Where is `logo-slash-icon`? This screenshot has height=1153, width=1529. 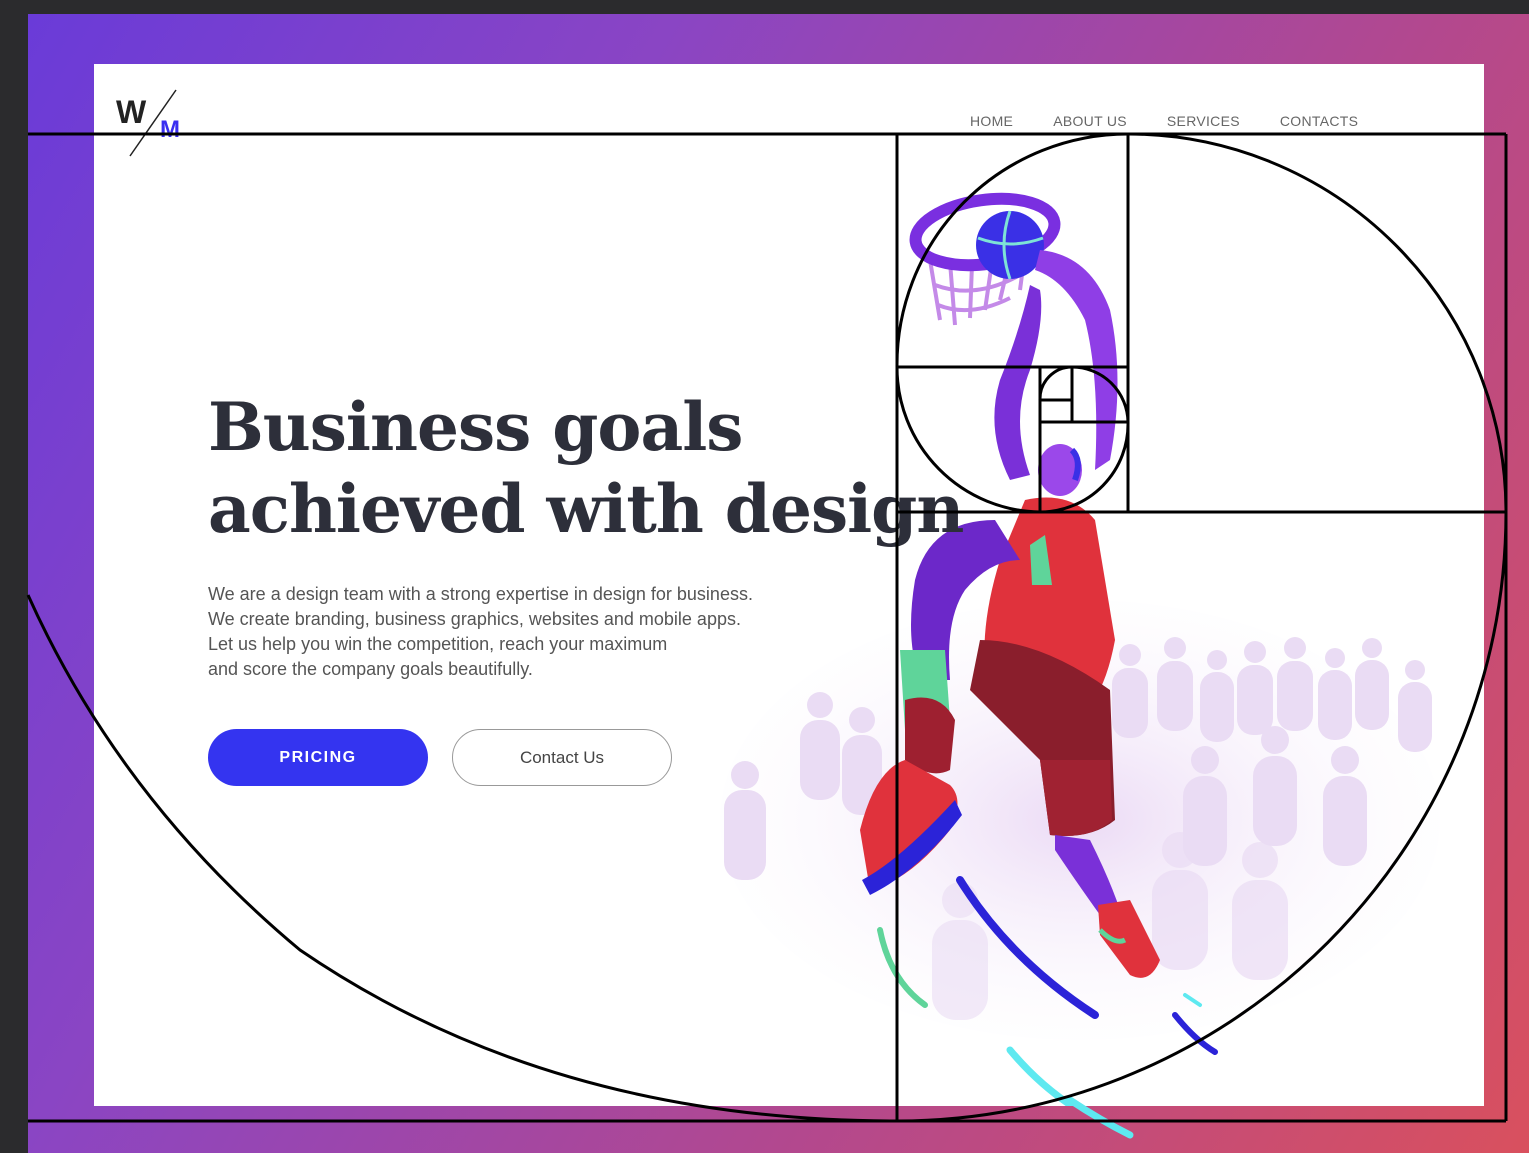
logo-slash-icon is located at coordinates (153, 123).